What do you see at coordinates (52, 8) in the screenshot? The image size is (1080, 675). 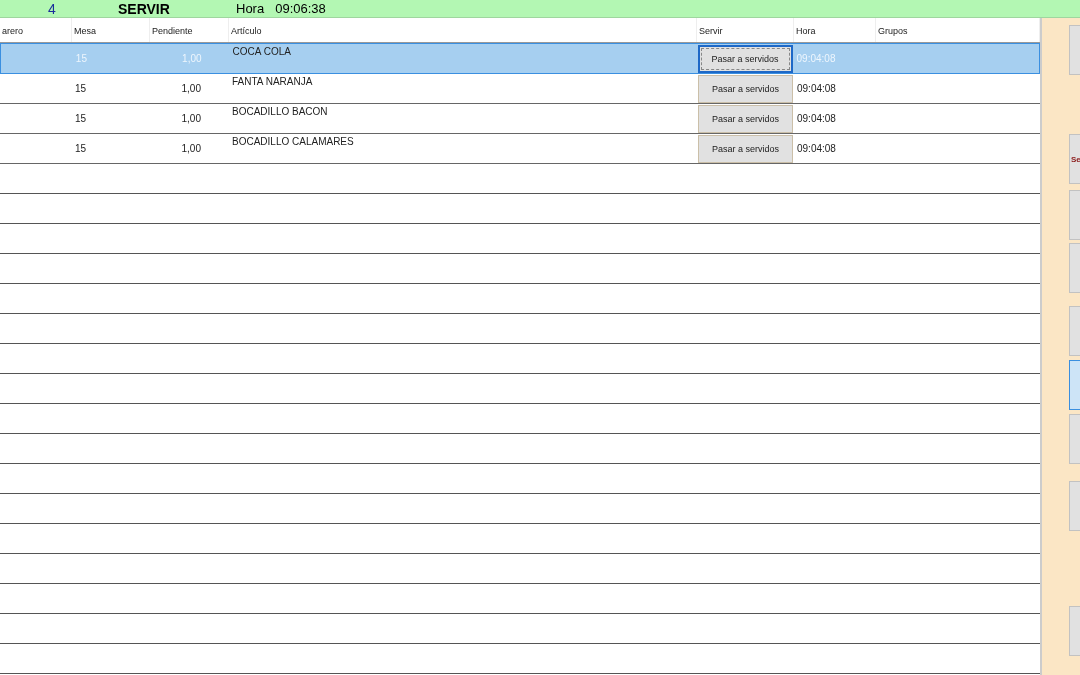 I see `order-count: 4` at bounding box center [52, 8].